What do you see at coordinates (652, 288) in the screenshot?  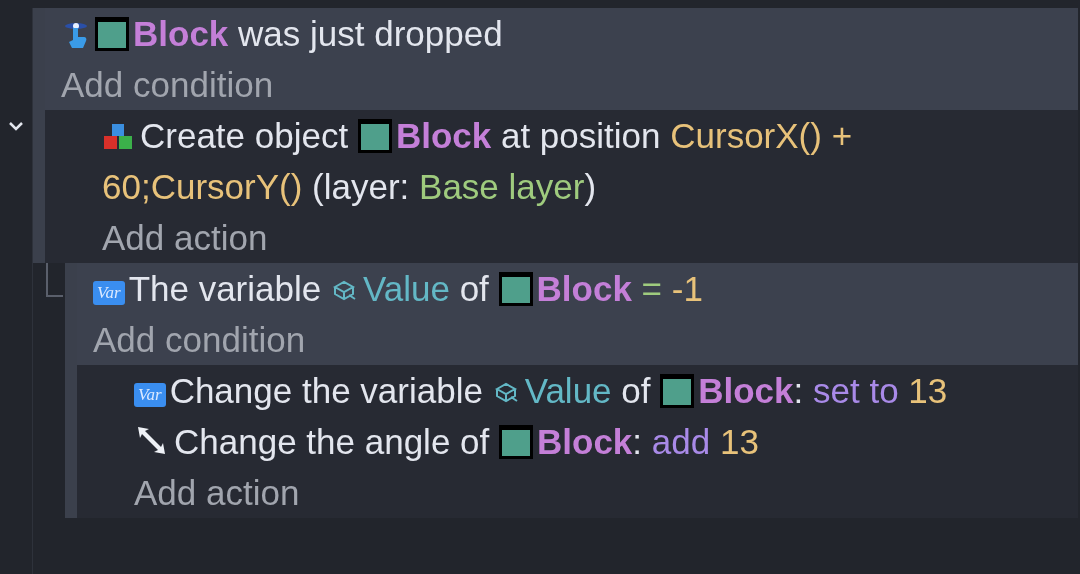 I see `operator-text: =` at bounding box center [652, 288].